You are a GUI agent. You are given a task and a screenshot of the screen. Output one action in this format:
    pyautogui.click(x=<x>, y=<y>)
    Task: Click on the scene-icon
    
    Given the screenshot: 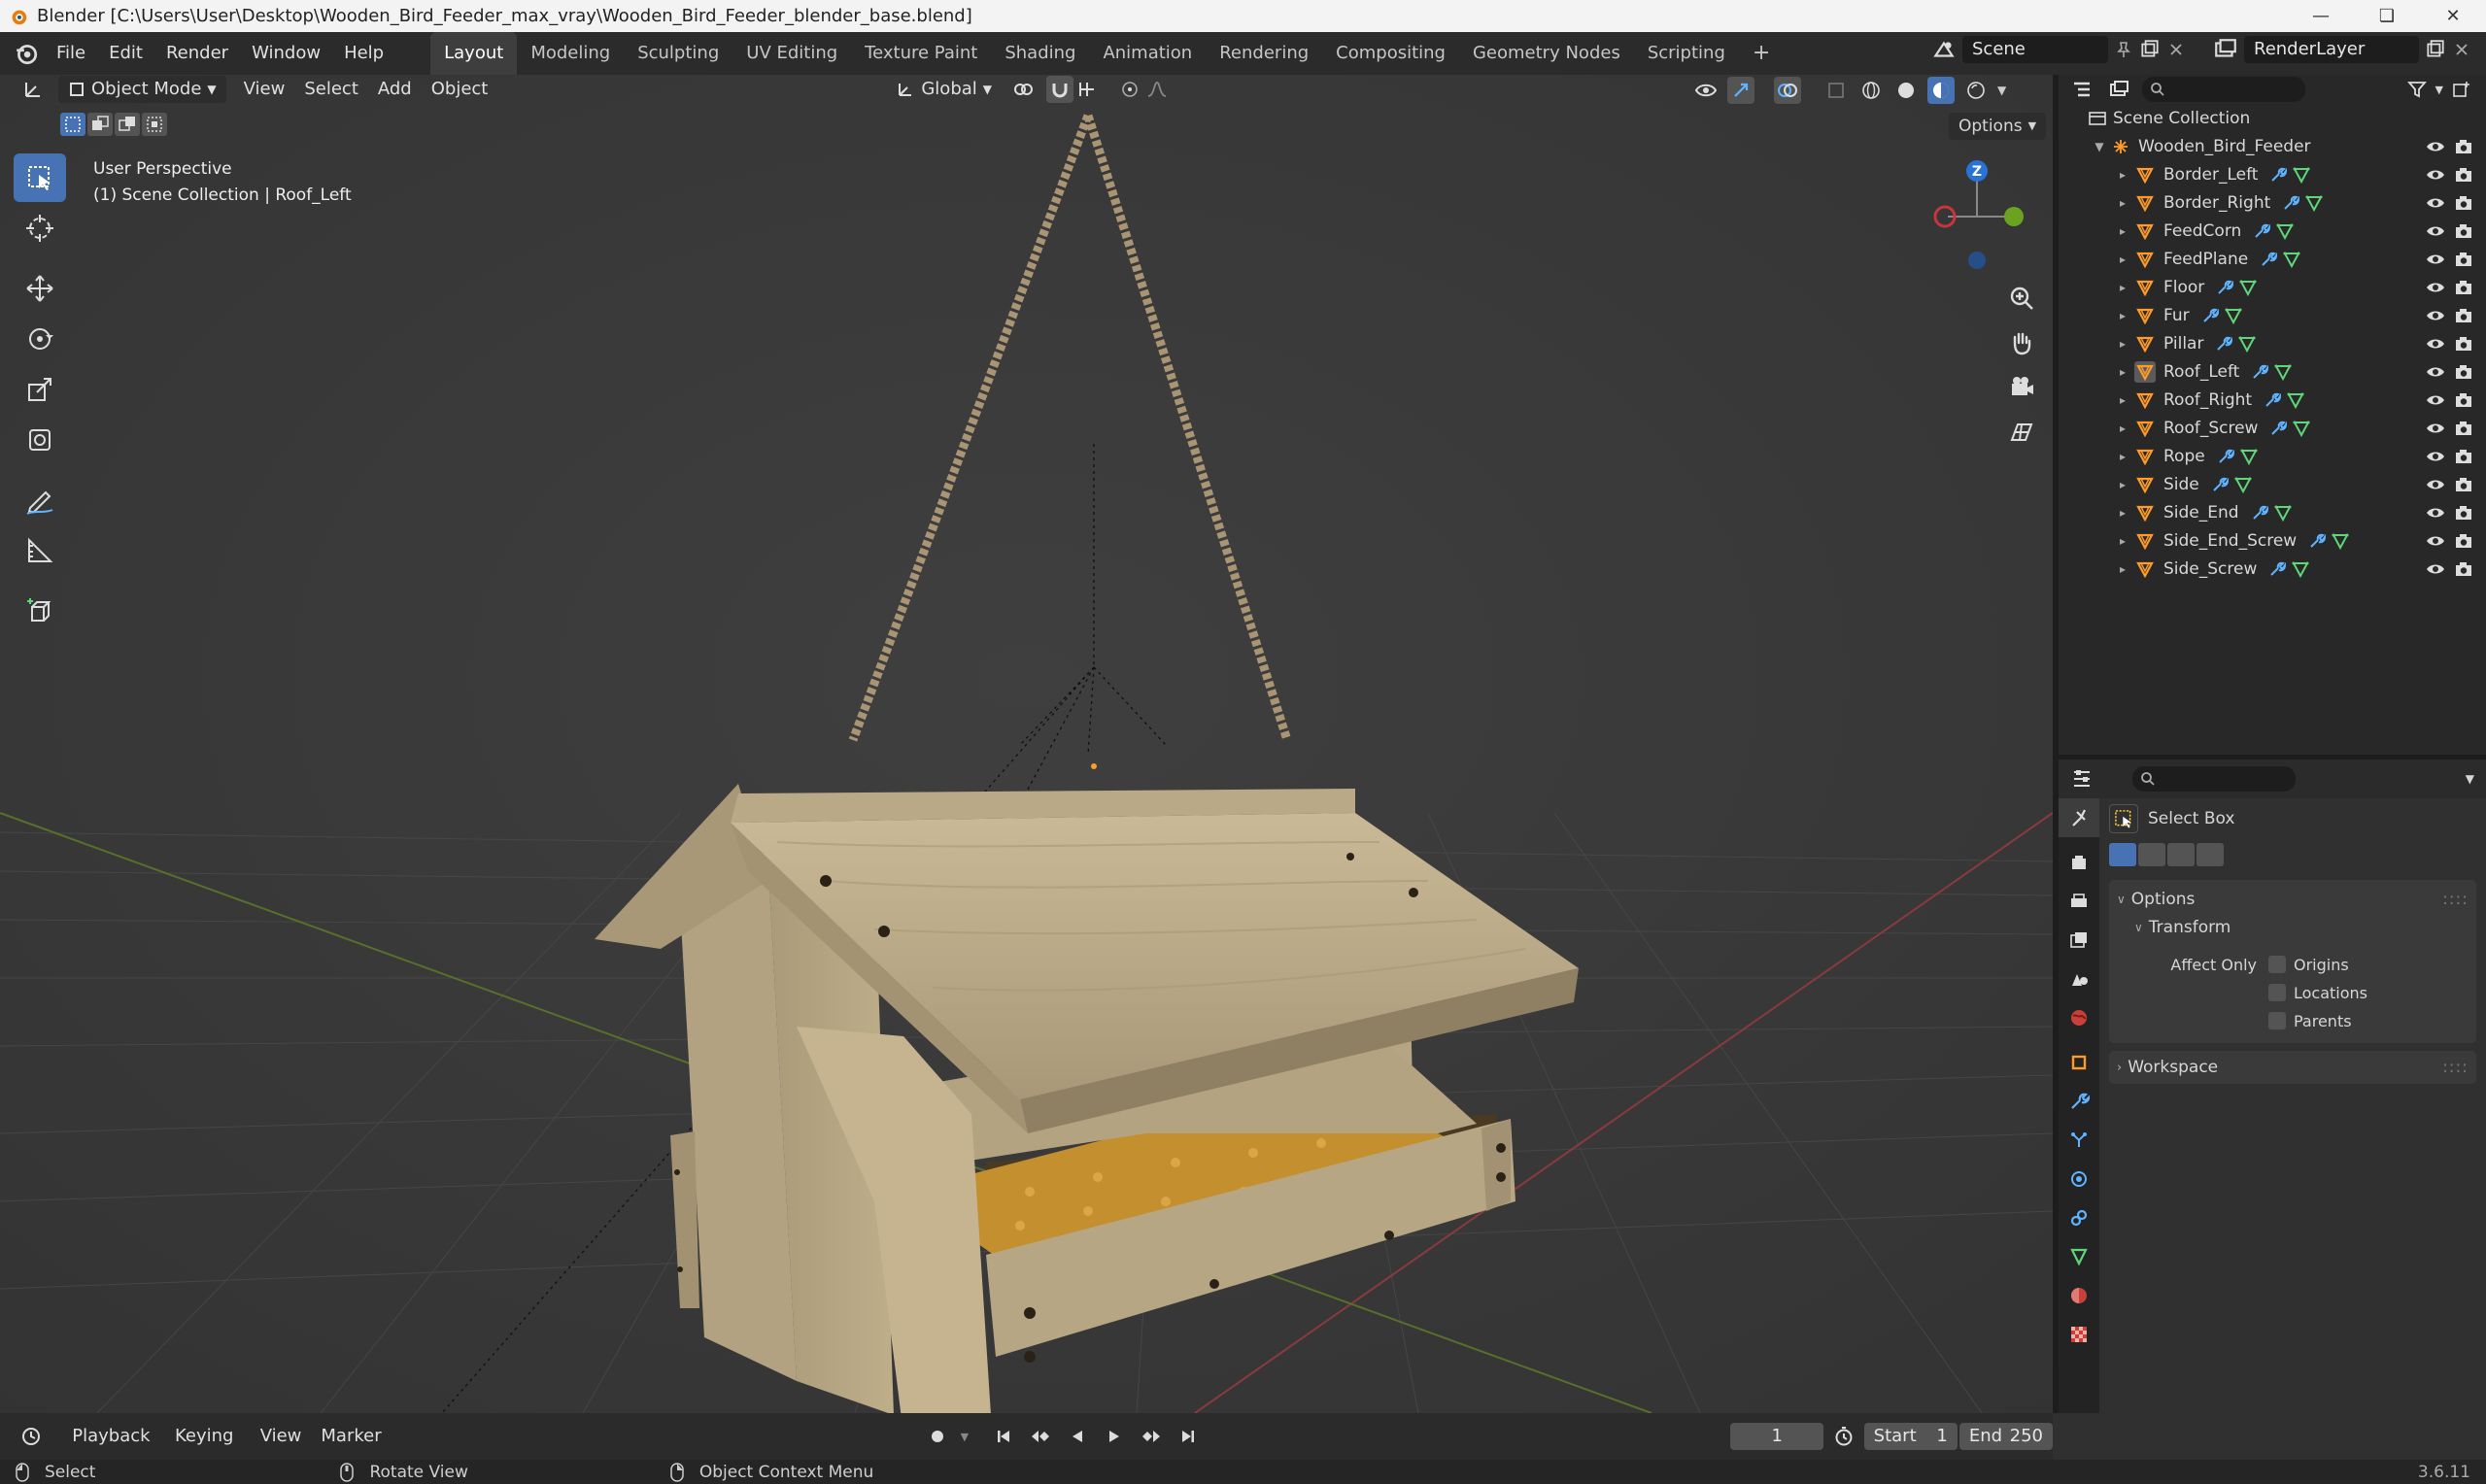 What is the action you would take?
    pyautogui.click(x=1944, y=49)
    